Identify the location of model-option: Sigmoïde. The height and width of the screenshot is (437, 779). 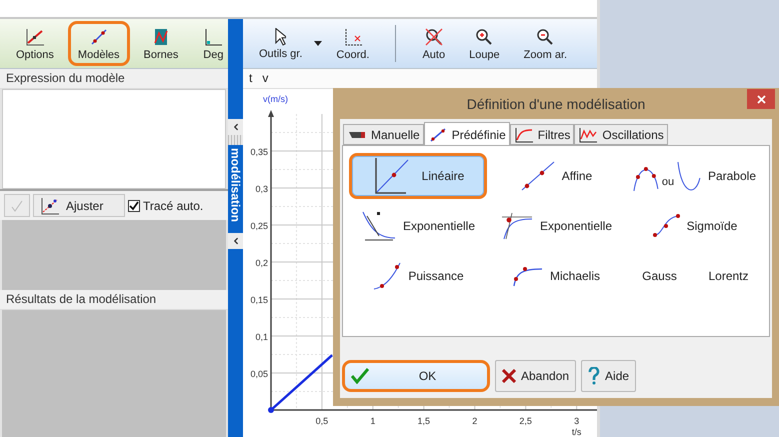
(694, 226).